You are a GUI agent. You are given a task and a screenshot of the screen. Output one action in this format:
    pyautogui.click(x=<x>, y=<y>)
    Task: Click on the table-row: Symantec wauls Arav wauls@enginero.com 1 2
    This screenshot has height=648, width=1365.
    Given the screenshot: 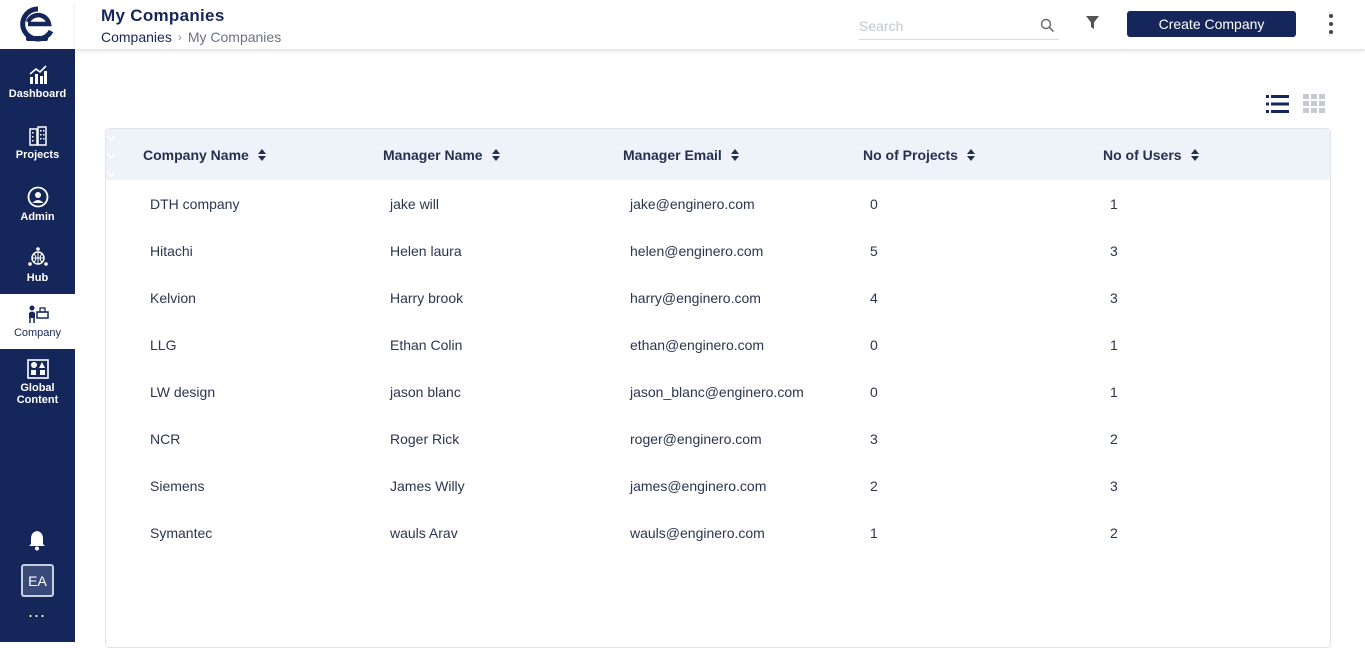 What is the action you would take?
    pyautogui.click(x=718, y=532)
    